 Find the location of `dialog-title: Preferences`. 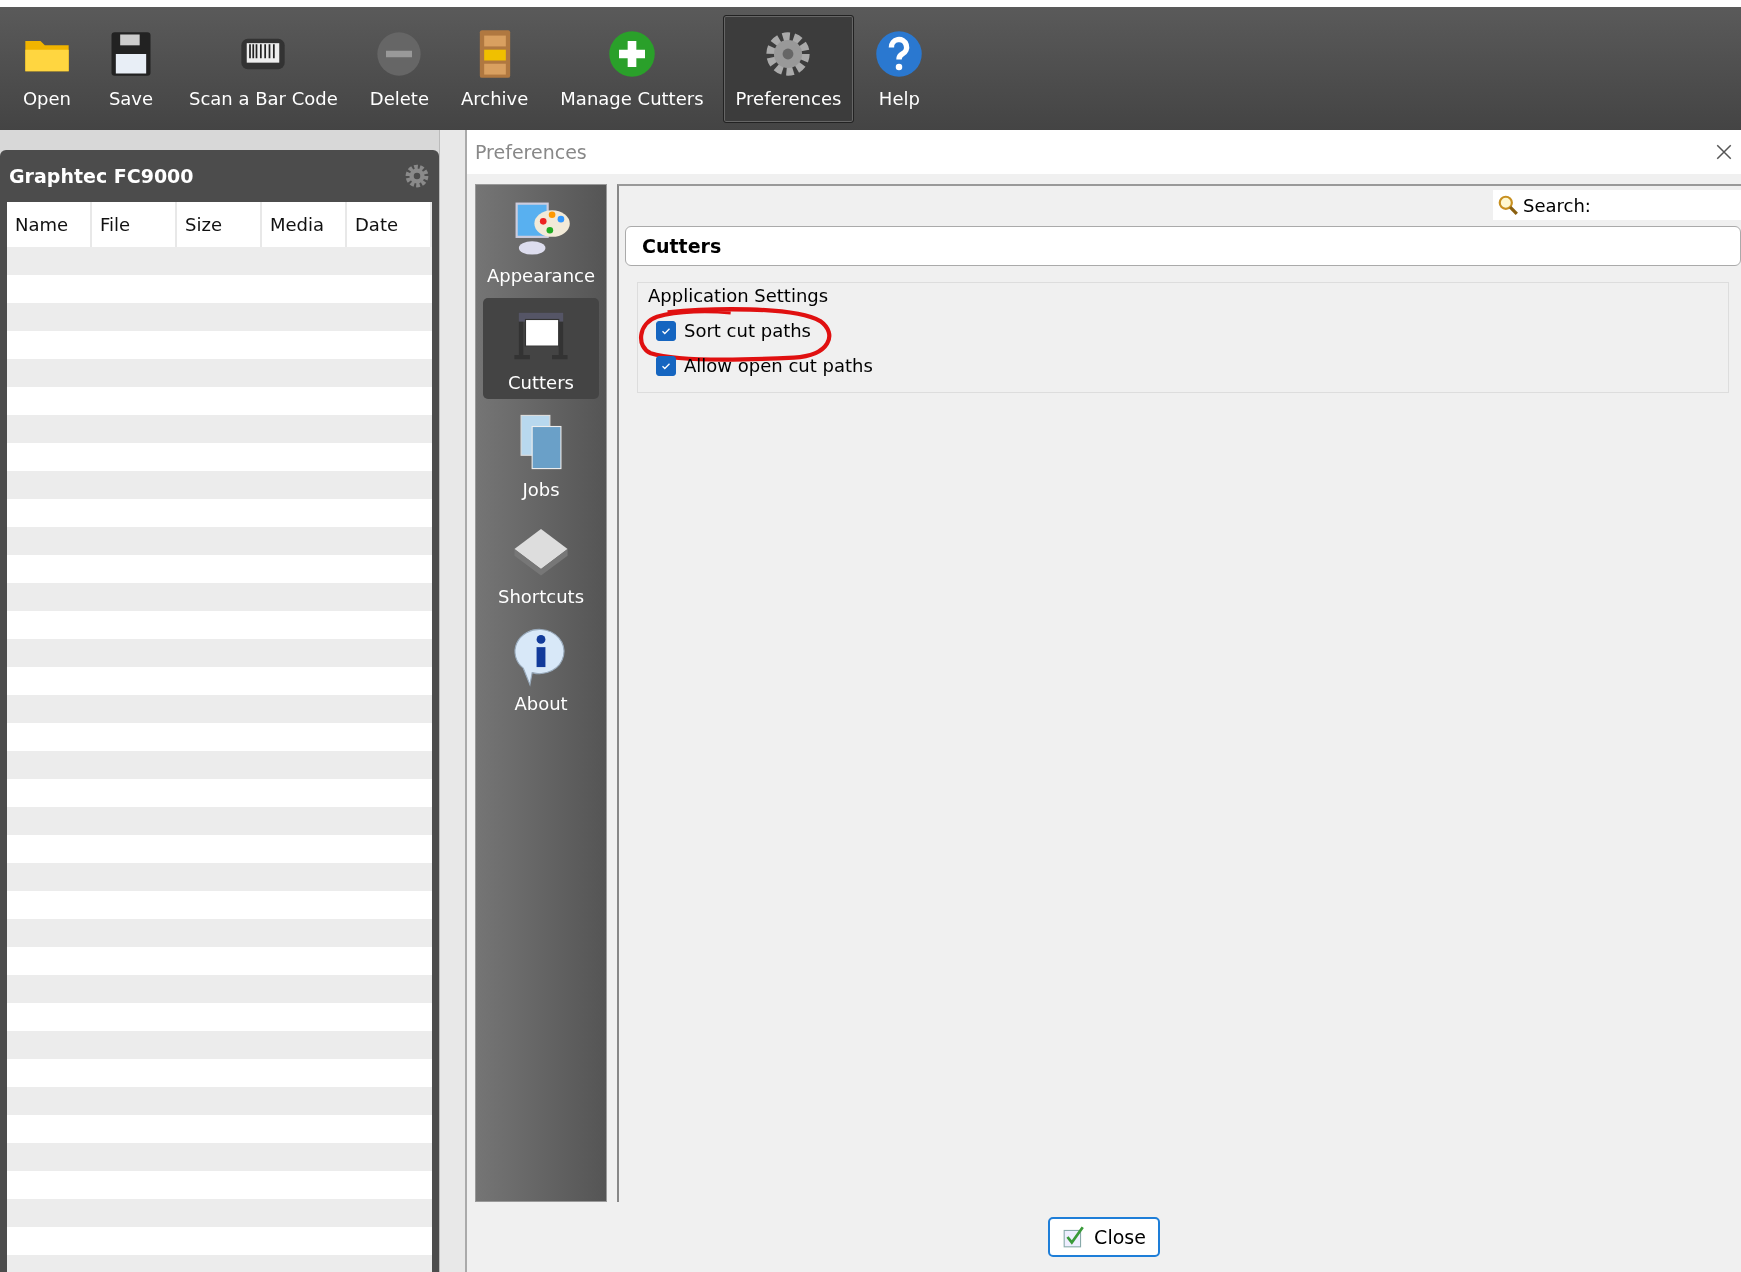

dialog-title: Preferences is located at coordinates (531, 152).